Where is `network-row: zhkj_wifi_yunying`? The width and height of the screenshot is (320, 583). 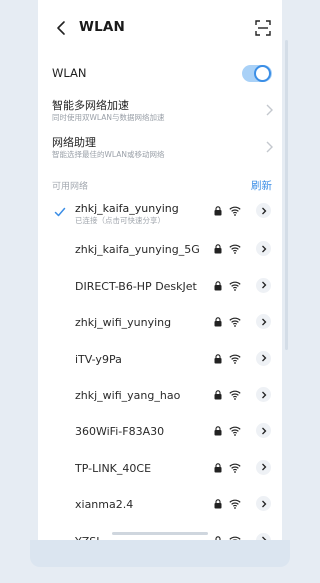 network-row: zhkj_wifi_yunying is located at coordinates (160, 323).